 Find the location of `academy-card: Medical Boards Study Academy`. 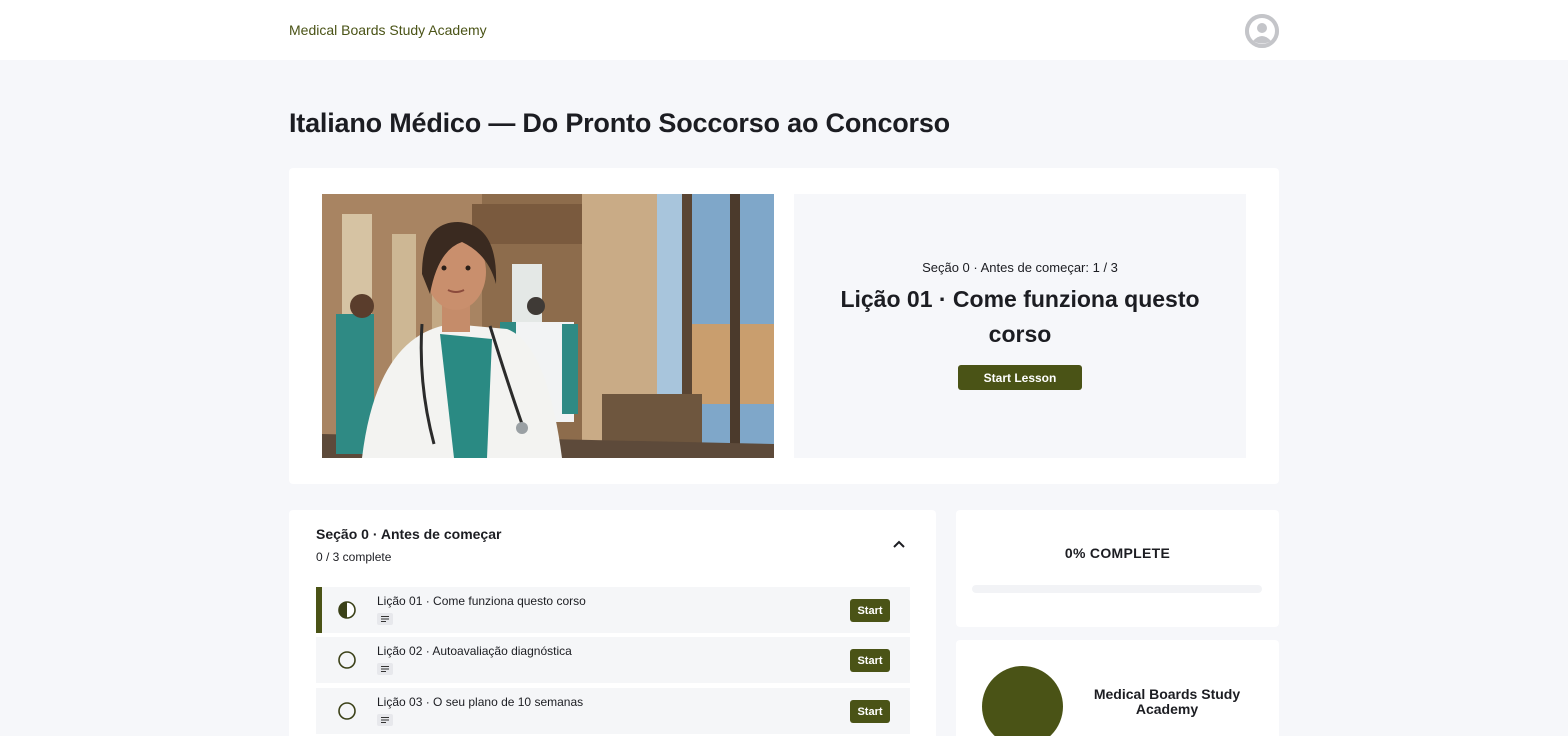

academy-card: Medical Boards Study Academy is located at coordinates (1117, 688).